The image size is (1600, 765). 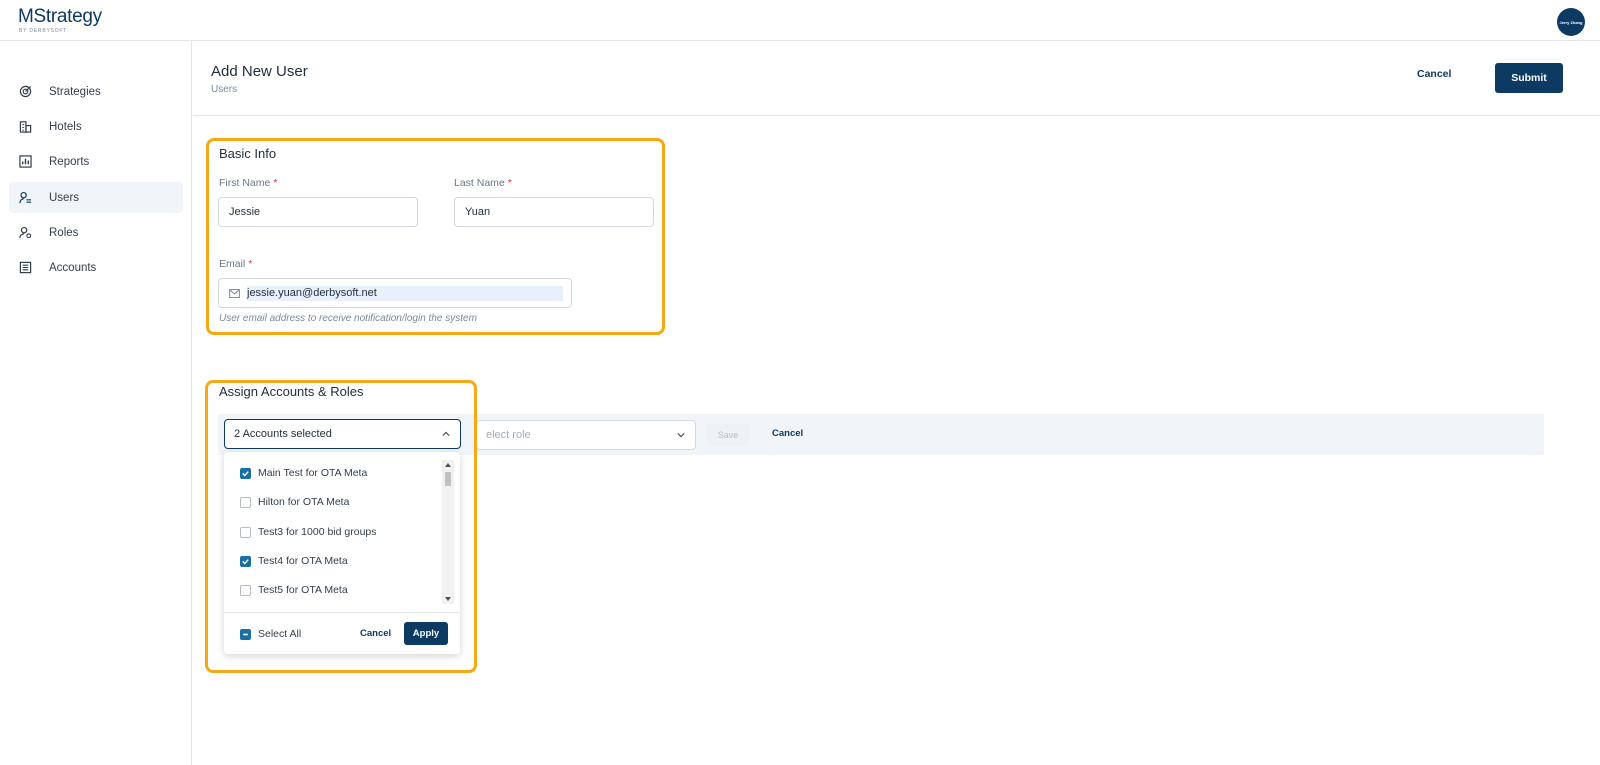 I want to click on sidebar-item-accounts: Accounts, so click(x=96, y=267).